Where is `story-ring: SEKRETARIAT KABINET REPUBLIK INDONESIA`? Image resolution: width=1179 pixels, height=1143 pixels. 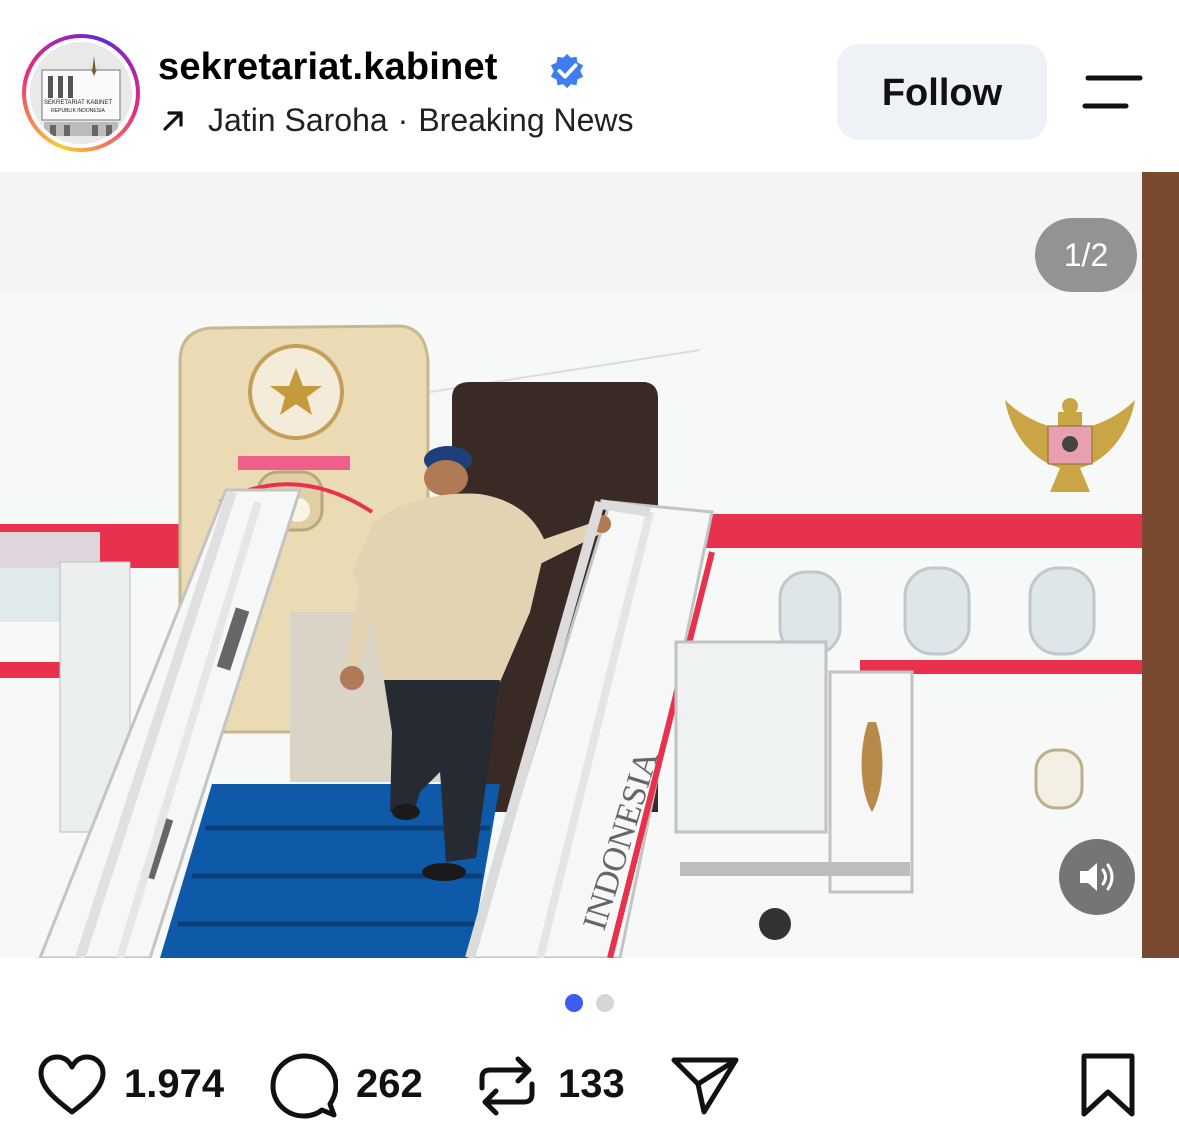 story-ring: SEKRETARIAT KABINET REPUBLIK INDONESIA is located at coordinates (81, 93).